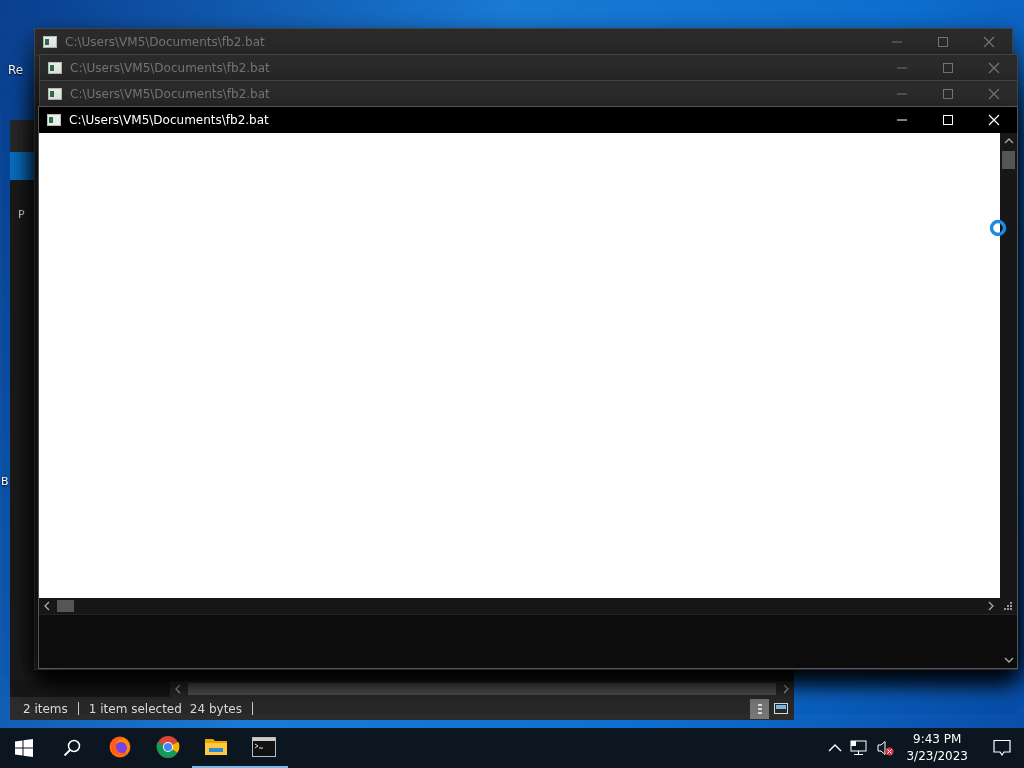  I want to click on network-icon, so click(859, 748).